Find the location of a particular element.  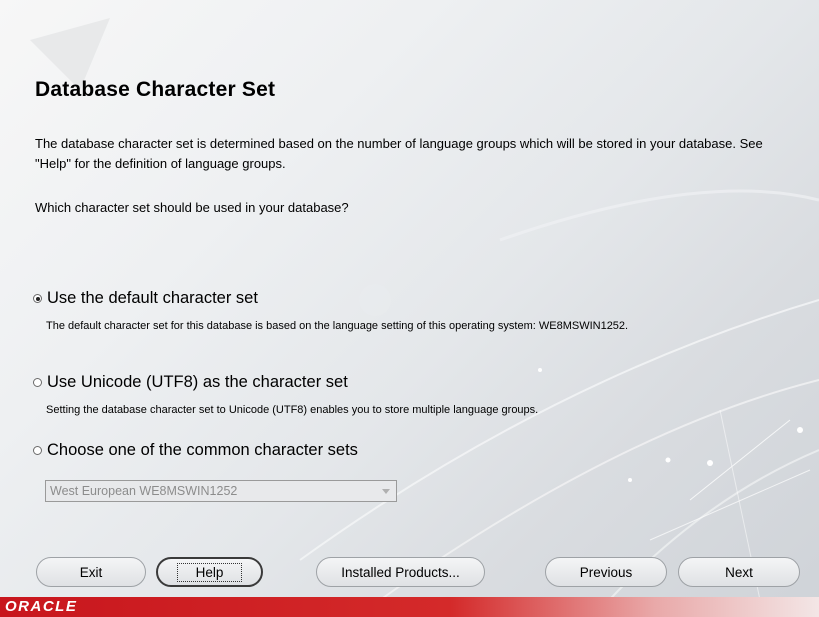

option-default-charset: Use the default character set is located at coordinates (145, 298).